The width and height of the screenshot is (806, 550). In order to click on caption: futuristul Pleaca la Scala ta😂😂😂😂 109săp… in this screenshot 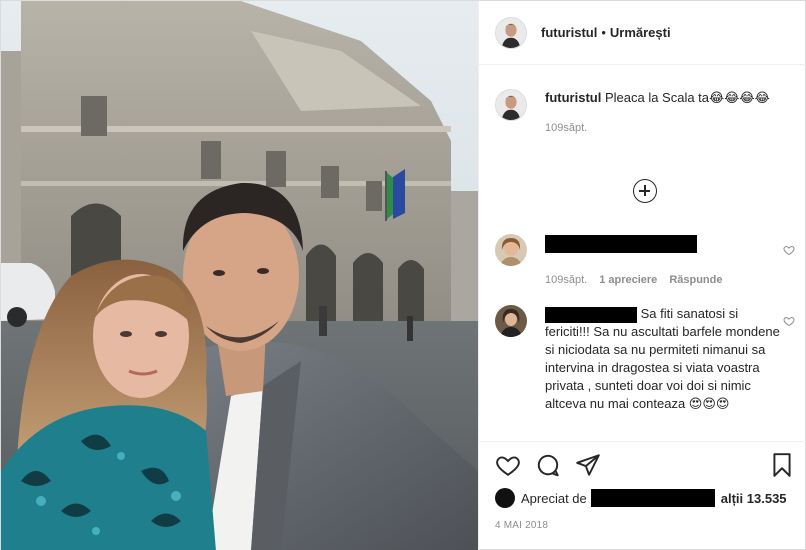, I will do `click(645, 113)`.